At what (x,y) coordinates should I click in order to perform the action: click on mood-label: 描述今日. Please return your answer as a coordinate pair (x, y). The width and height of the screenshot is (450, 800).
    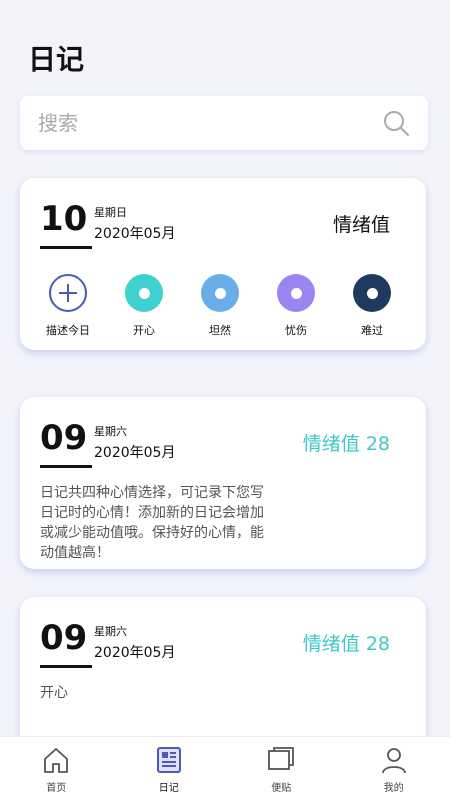
    Looking at the image, I should click on (68, 330).